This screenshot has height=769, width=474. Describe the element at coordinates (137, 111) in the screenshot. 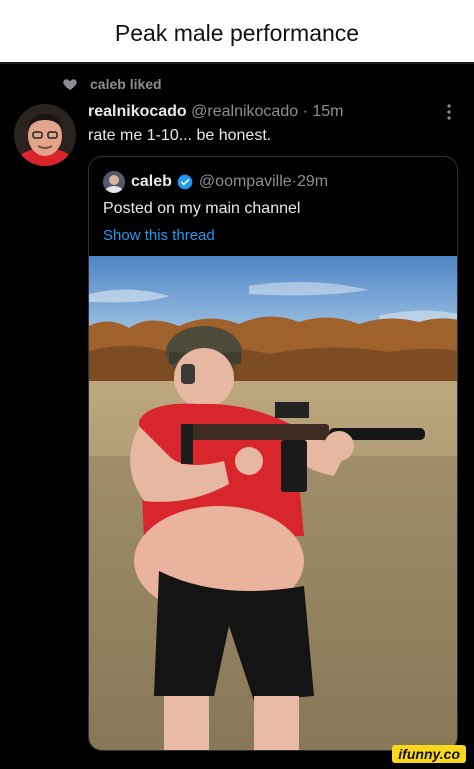

I see `author-name: realnikocado` at that location.